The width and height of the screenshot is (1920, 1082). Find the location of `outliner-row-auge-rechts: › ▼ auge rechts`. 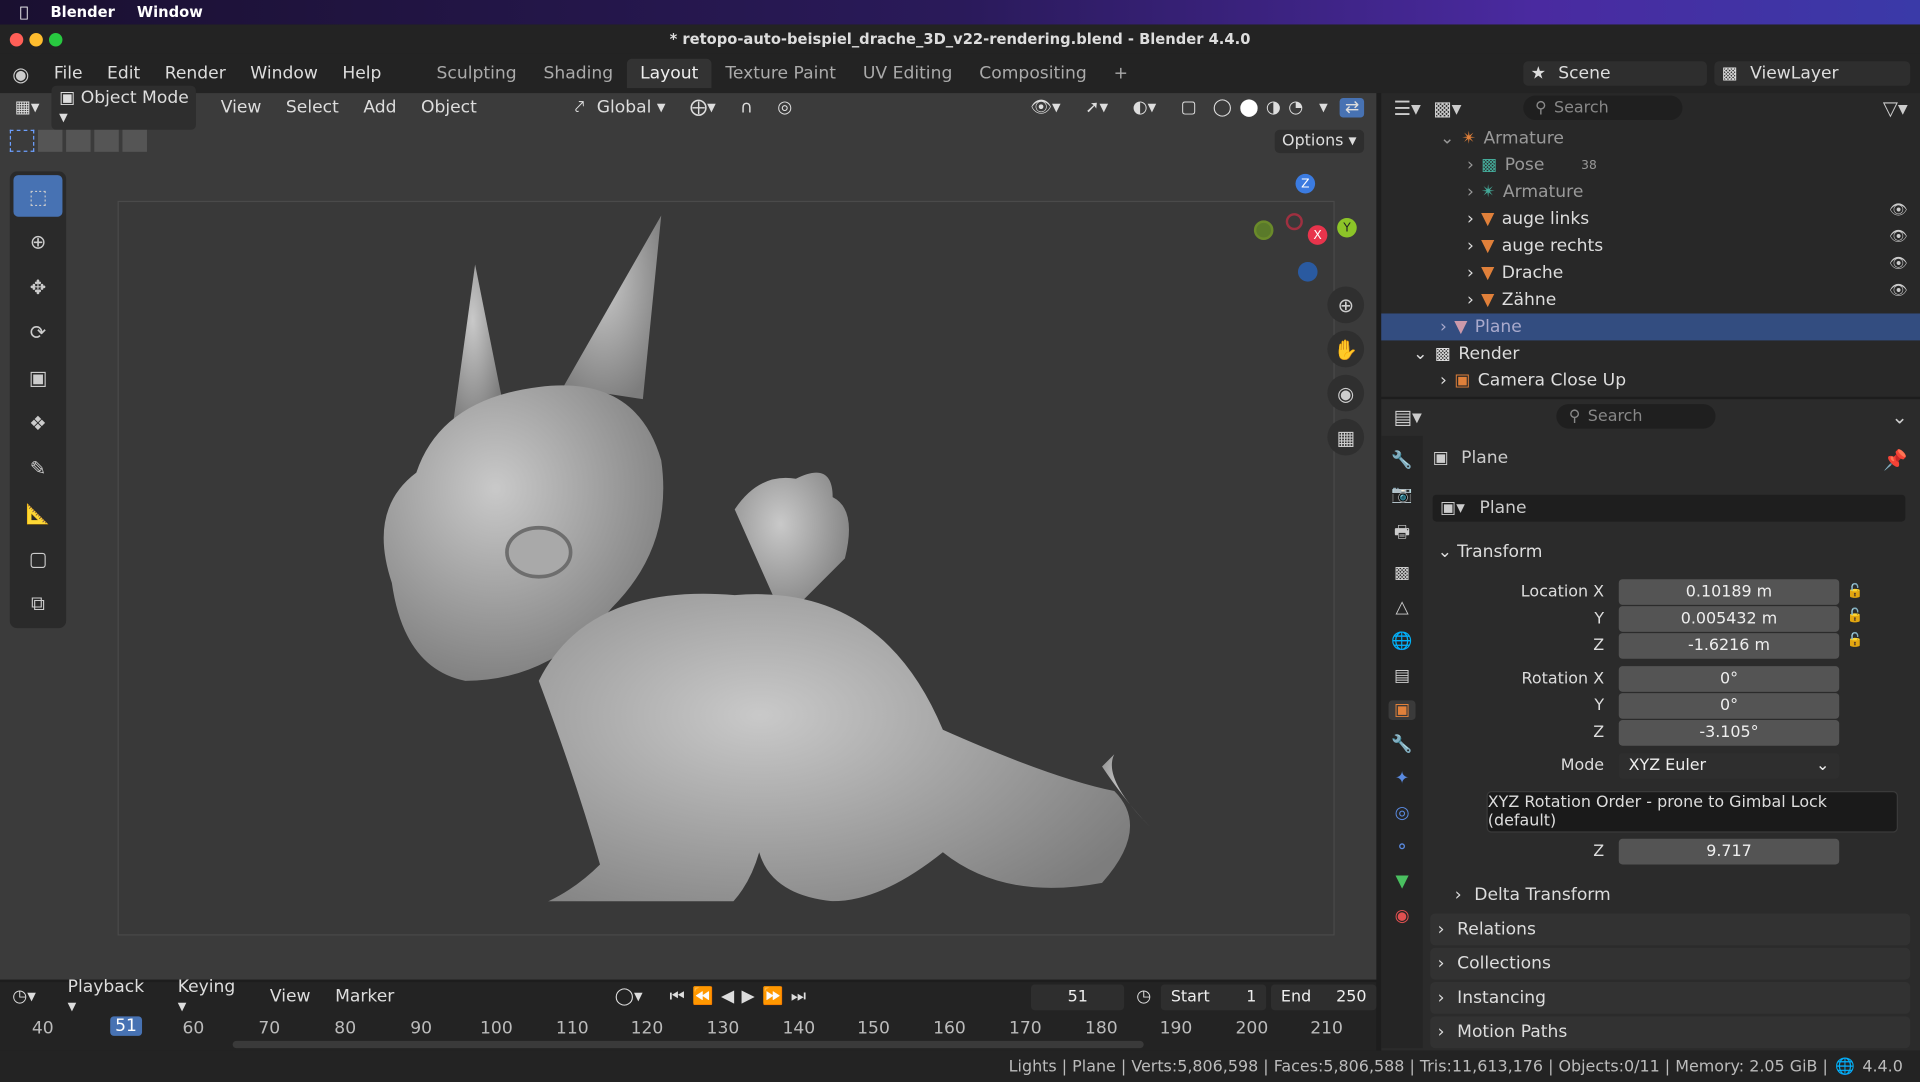

outliner-row-auge-rechts: › ▼ auge rechts is located at coordinates (1650, 246).